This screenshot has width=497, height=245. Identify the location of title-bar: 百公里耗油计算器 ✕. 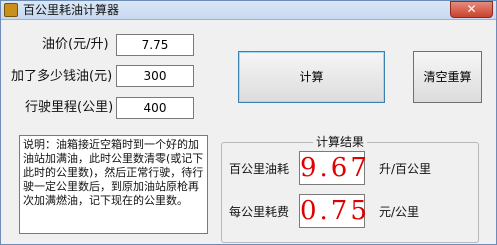
(248, 10).